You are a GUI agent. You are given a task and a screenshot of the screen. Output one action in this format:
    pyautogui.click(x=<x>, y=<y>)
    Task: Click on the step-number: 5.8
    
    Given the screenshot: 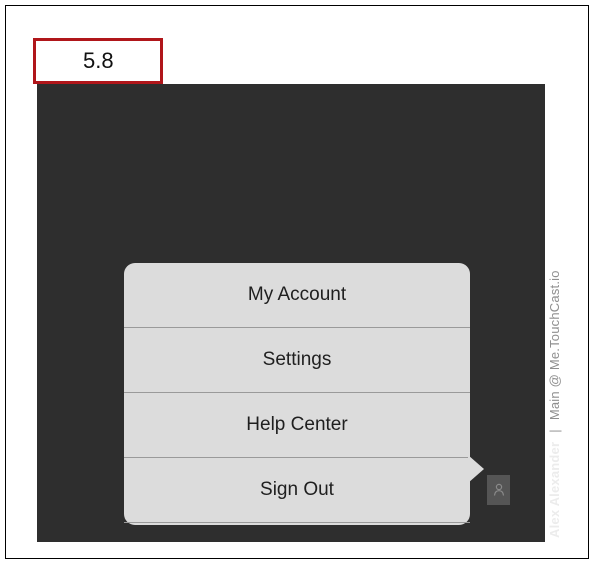 What is the action you would take?
    pyautogui.click(x=98, y=60)
    